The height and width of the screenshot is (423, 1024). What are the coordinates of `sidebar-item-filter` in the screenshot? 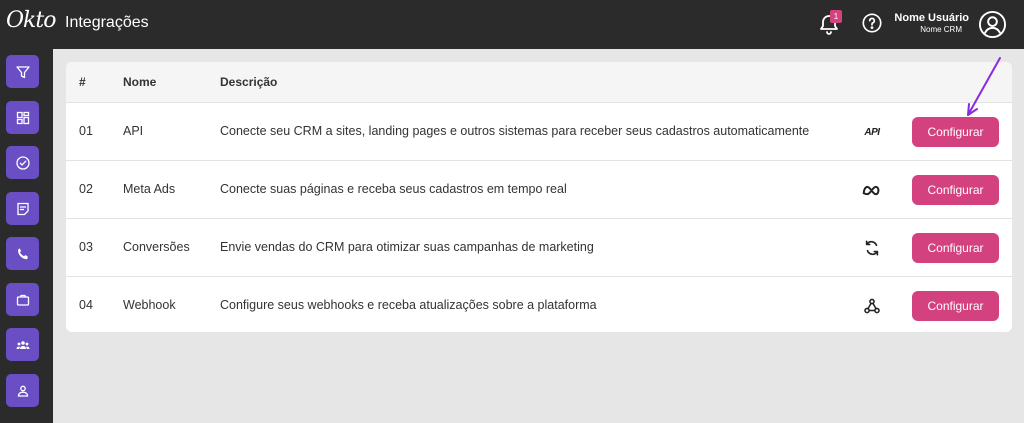 It's located at (22, 71).